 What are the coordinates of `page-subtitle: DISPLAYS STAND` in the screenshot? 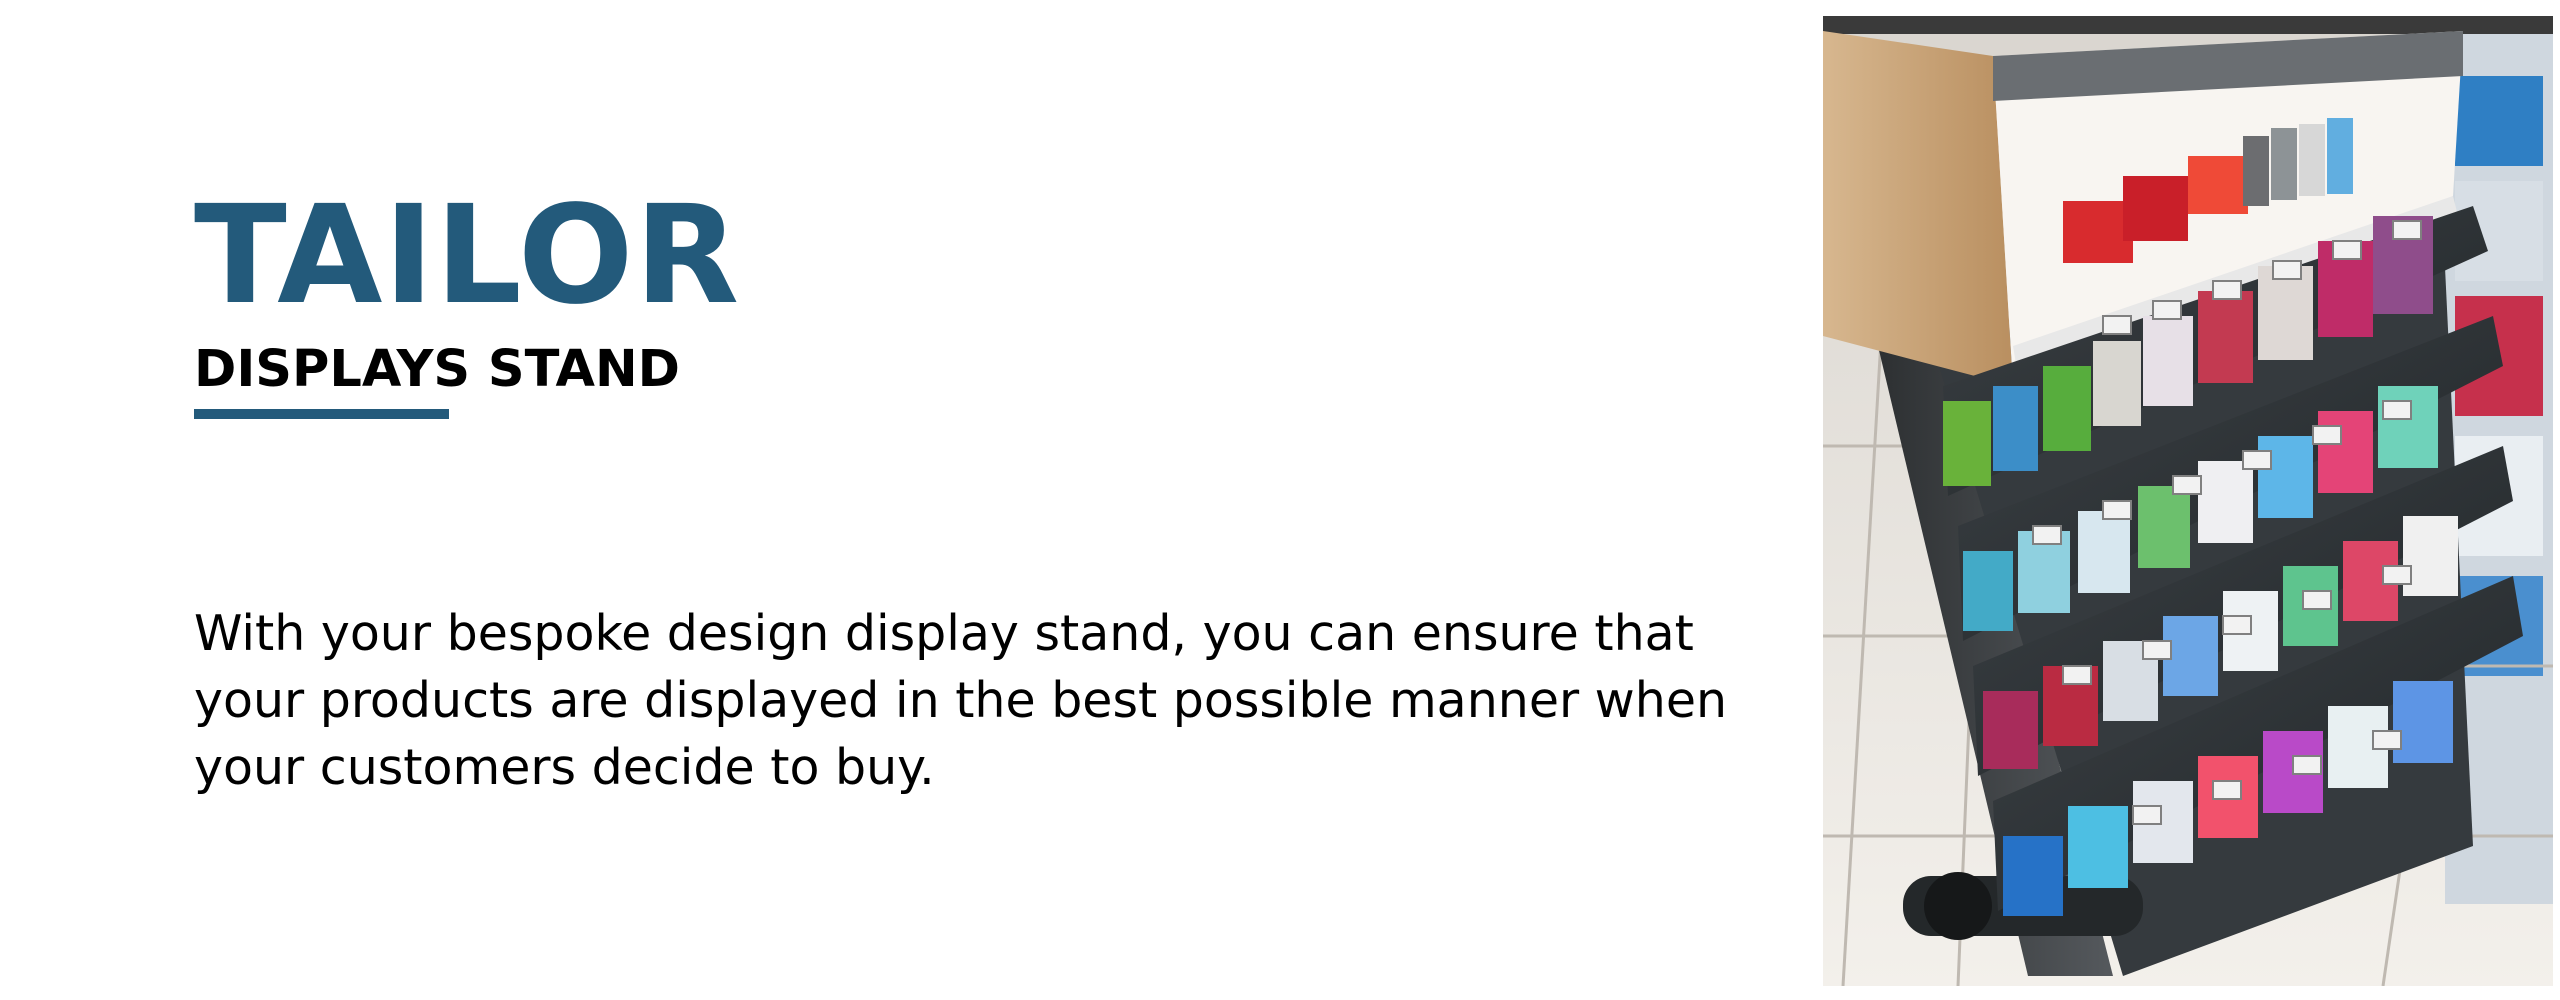 It's located at (437, 369).